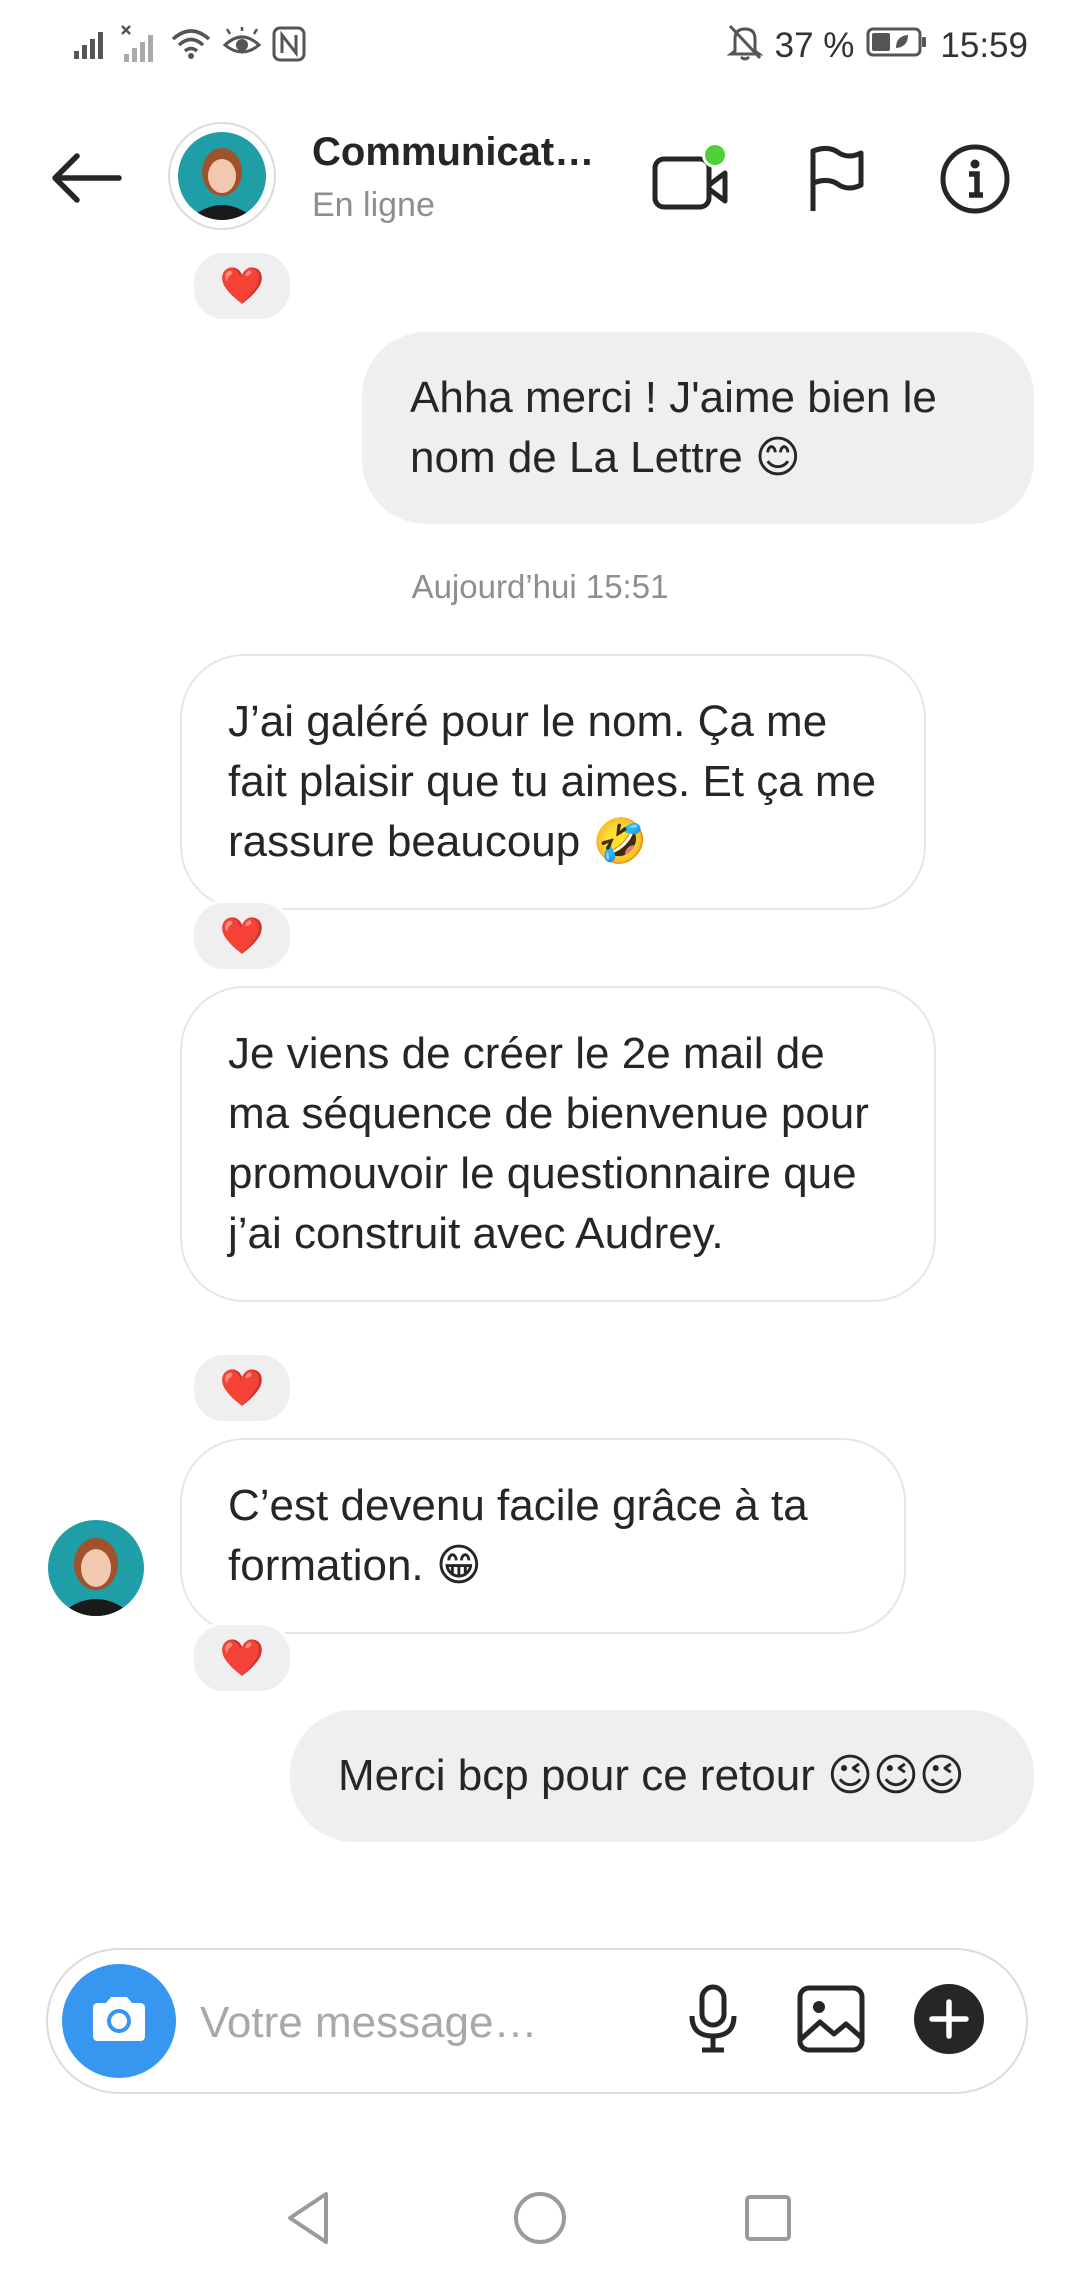 The image size is (1080, 2280). What do you see at coordinates (984, 45) in the screenshot?
I see `clock: 15:59` at bounding box center [984, 45].